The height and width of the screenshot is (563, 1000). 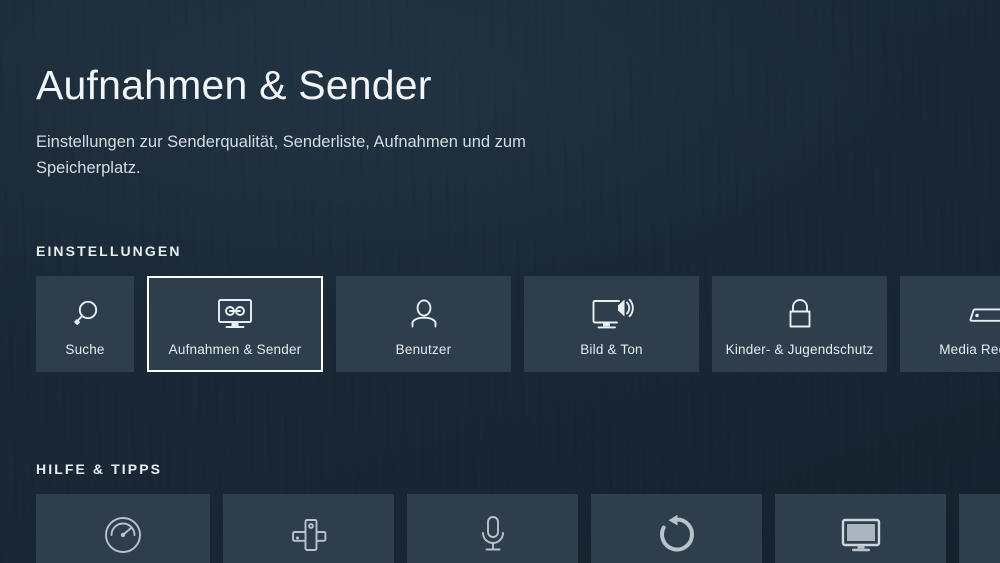 I want to click on user-icon, so click(x=424, y=314).